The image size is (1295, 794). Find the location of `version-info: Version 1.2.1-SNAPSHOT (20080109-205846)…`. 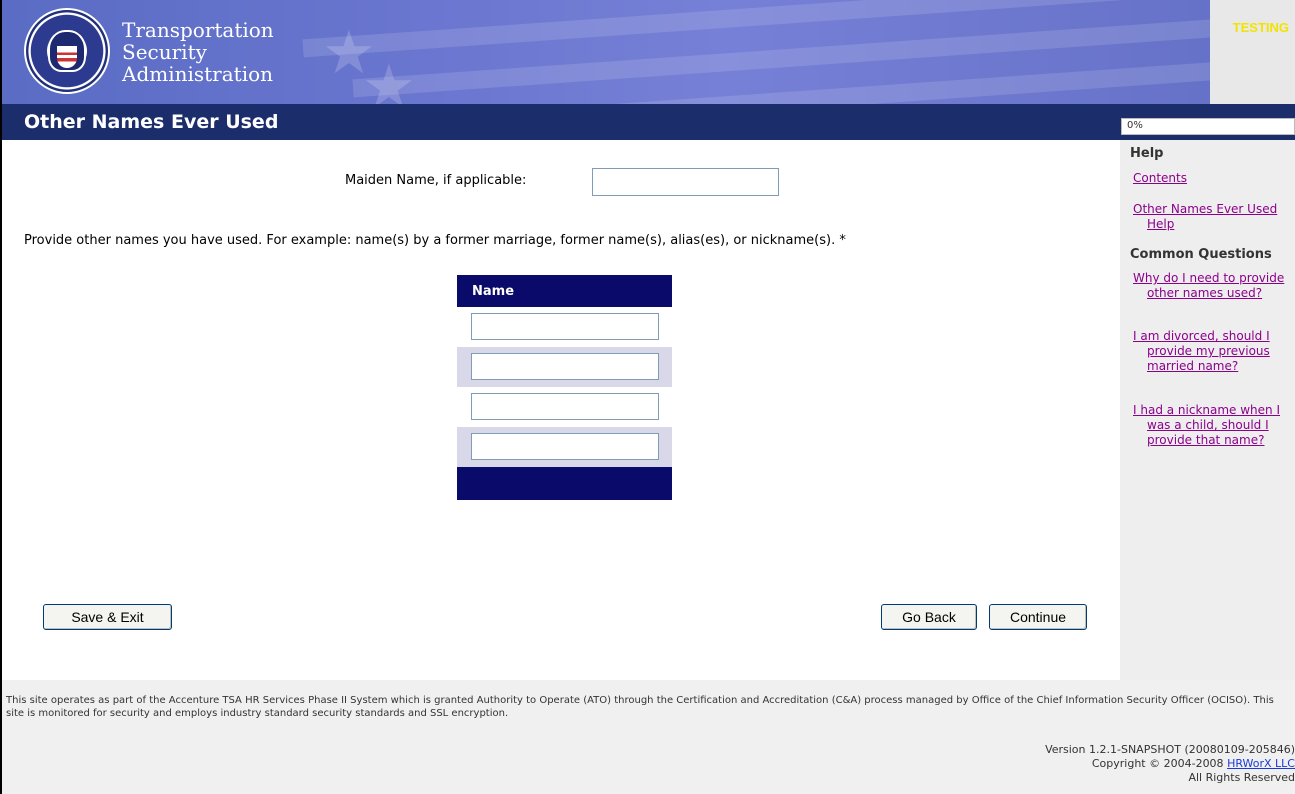

version-info: Version 1.2.1-SNAPSHOT (20080109-205846)… is located at coordinates (1170, 764).